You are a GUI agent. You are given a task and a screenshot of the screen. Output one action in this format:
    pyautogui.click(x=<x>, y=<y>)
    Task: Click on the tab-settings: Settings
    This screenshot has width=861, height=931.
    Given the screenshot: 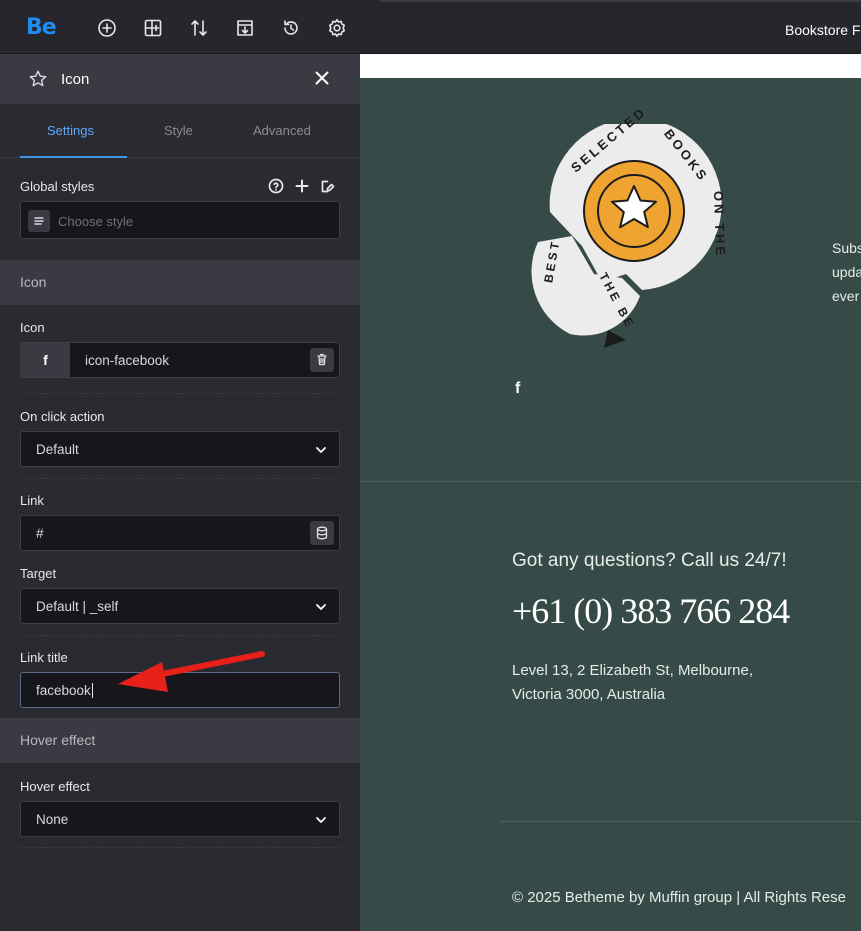 What is the action you would take?
    pyautogui.click(x=70, y=130)
    